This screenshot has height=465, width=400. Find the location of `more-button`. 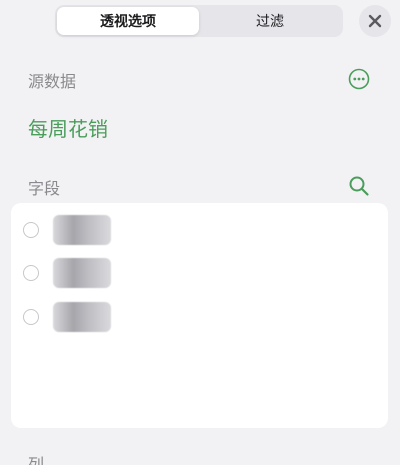

more-button is located at coordinates (359, 79).